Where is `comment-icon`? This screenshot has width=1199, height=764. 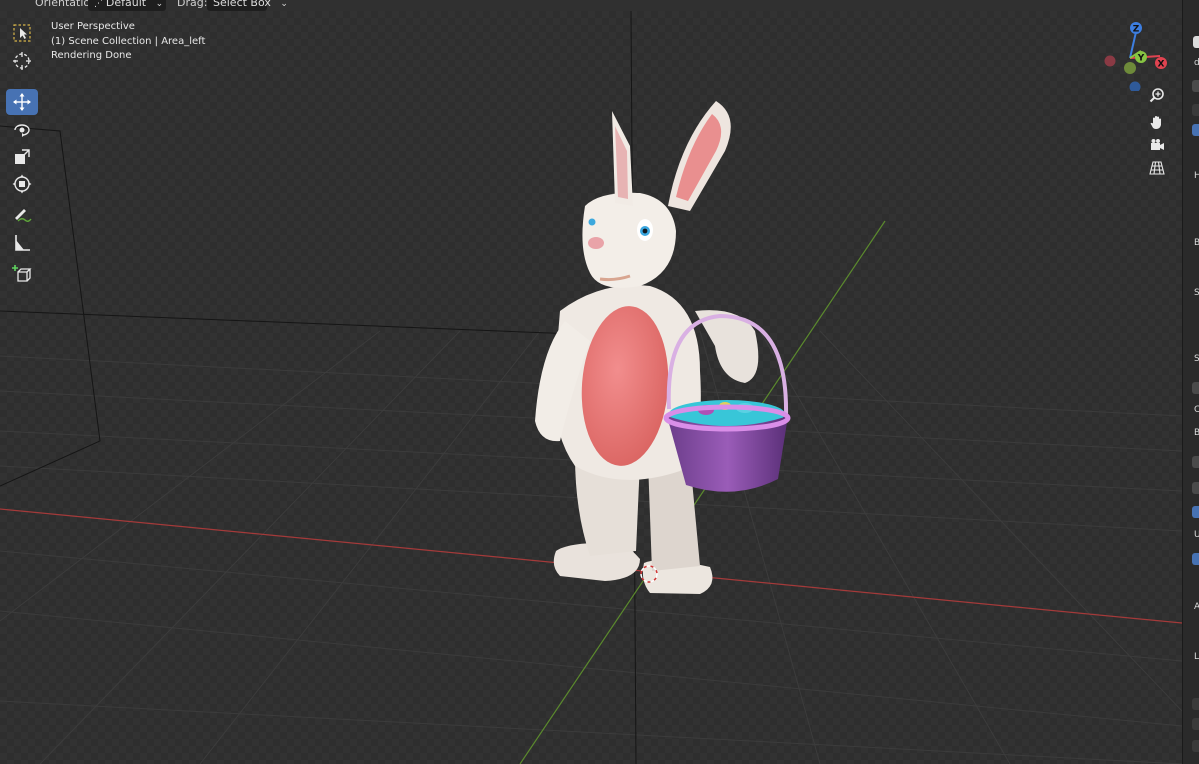 comment-icon is located at coordinates (1196, 42).